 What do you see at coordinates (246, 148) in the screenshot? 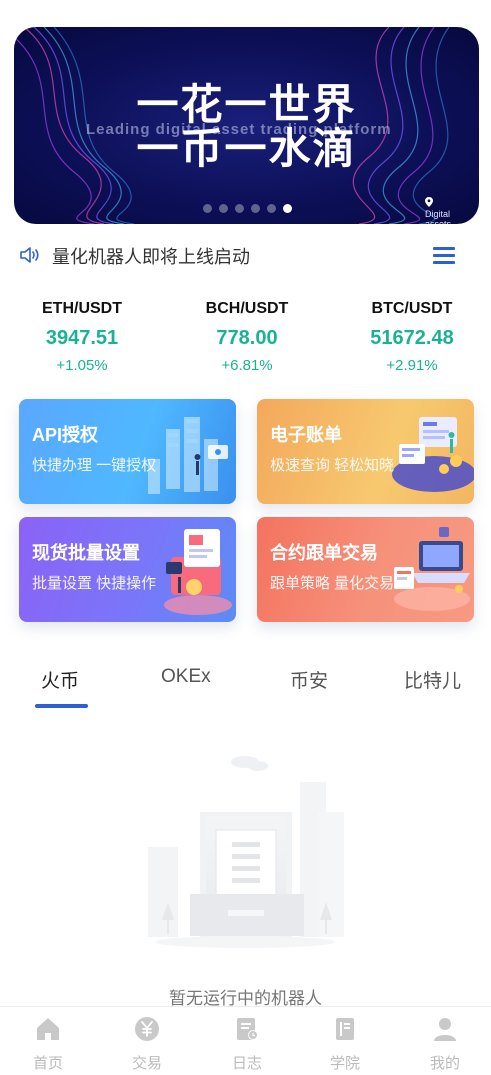
I see `banner-title-line2: 一币一水滴` at bounding box center [246, 148].